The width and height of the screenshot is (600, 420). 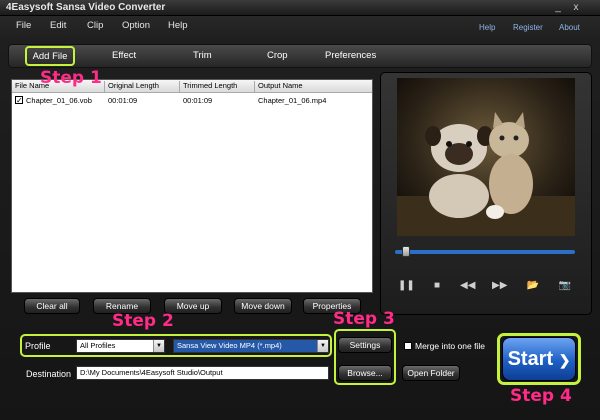 I want to click on column-original-length: Original Length, so click(x=142, y=86).